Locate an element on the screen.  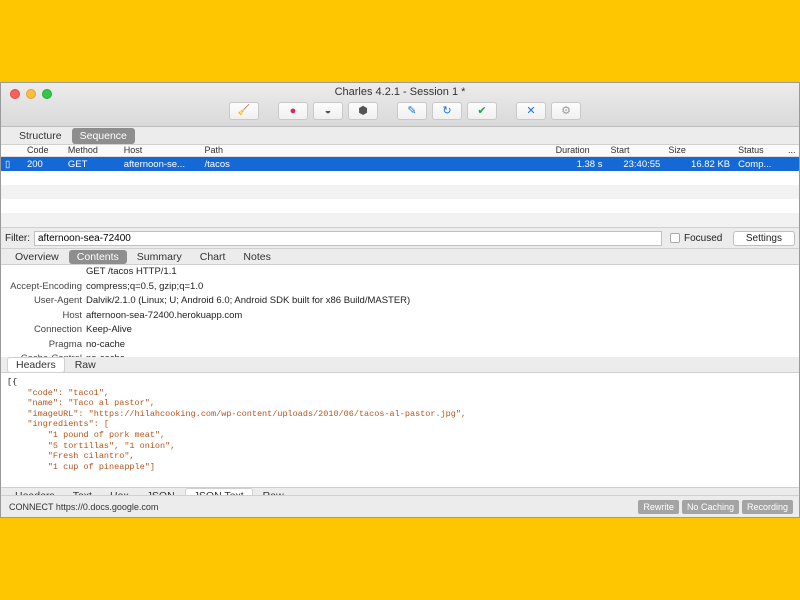
column-header-status: Status is located at coordinates (759, 150).